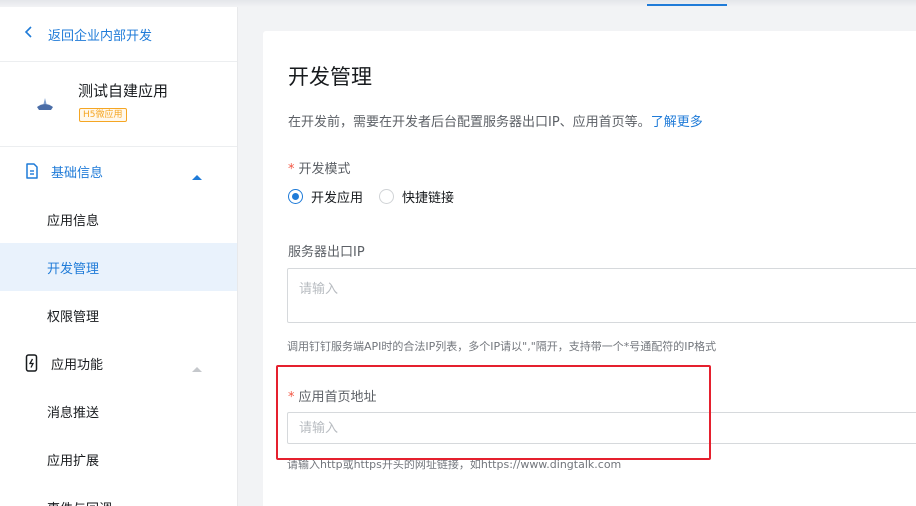 The width and height of the screenshot is (916, 506). I want to click on chevron-left-icon, so click(30, 34).